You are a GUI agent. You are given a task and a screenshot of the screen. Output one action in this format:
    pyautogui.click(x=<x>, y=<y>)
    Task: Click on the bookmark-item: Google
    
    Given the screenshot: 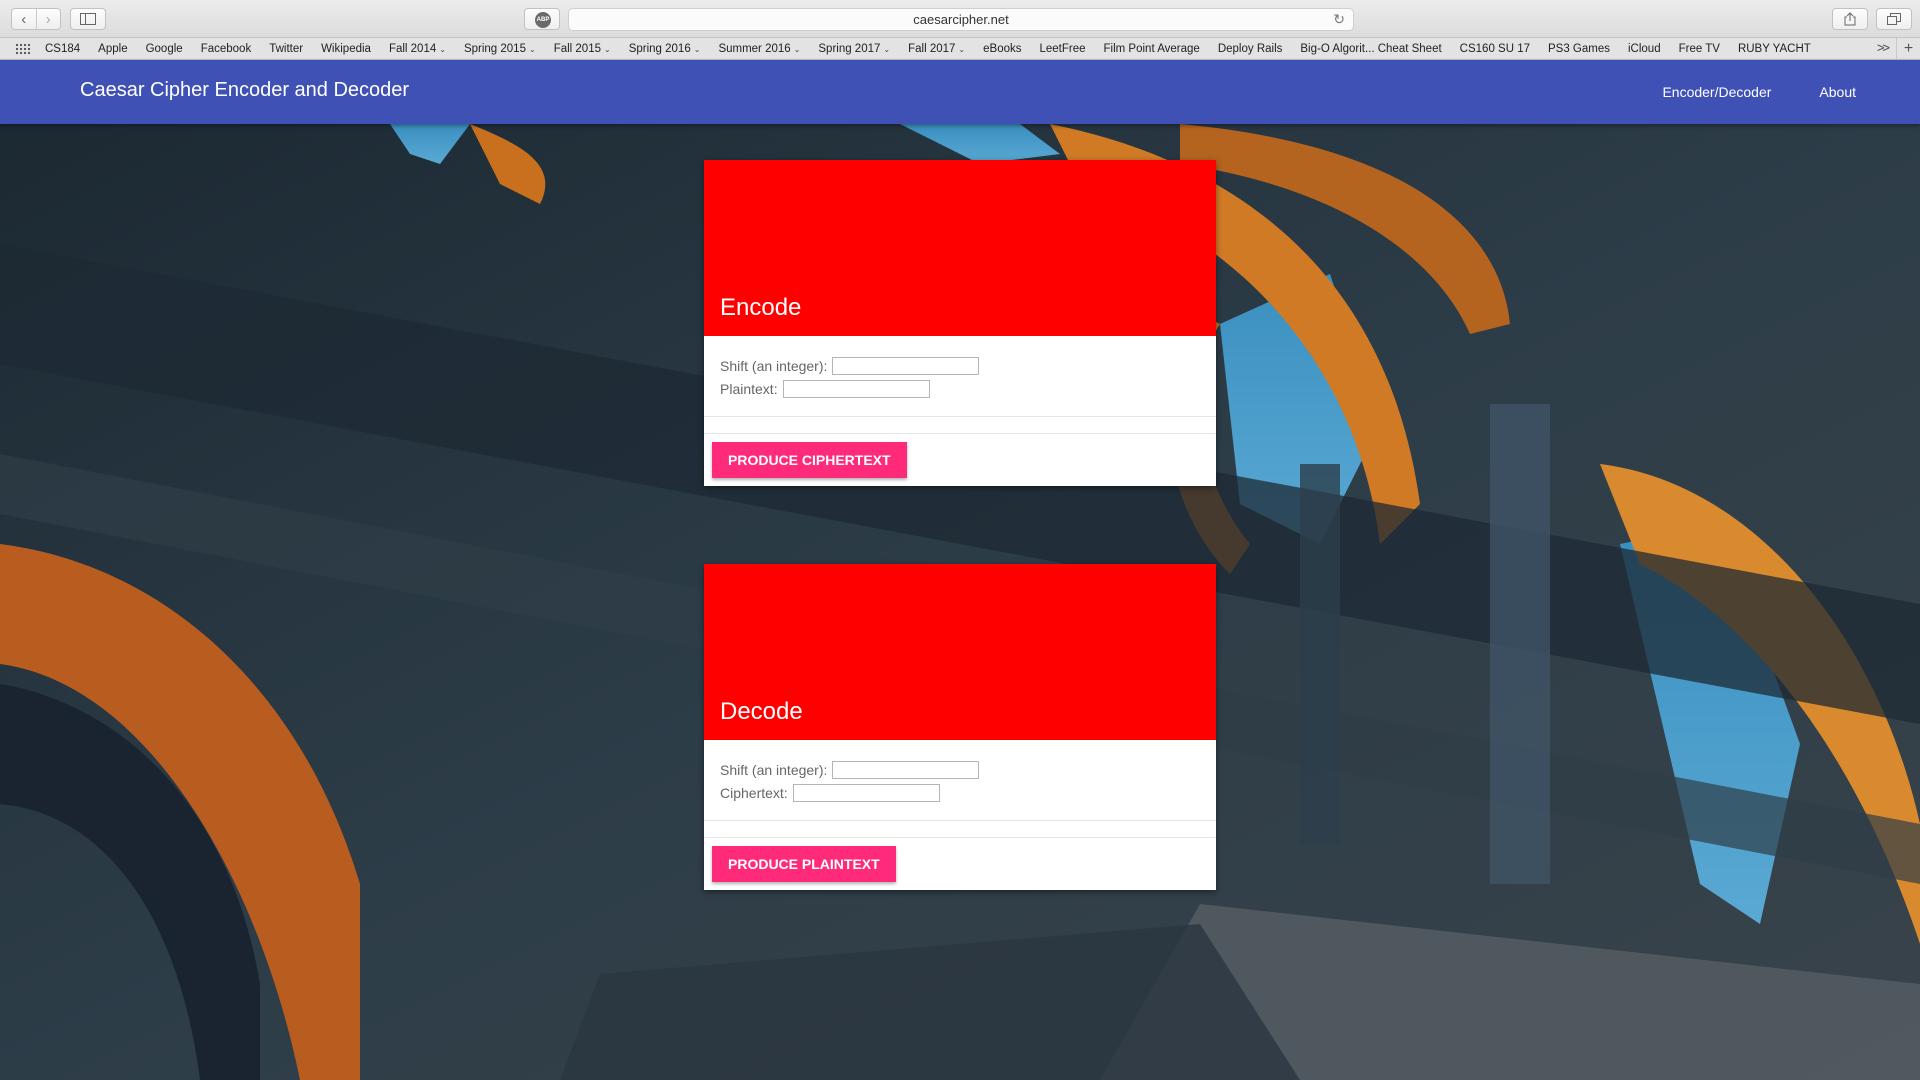 What is the action you would take?
    pyautogui.click(x=164, y=49)
    